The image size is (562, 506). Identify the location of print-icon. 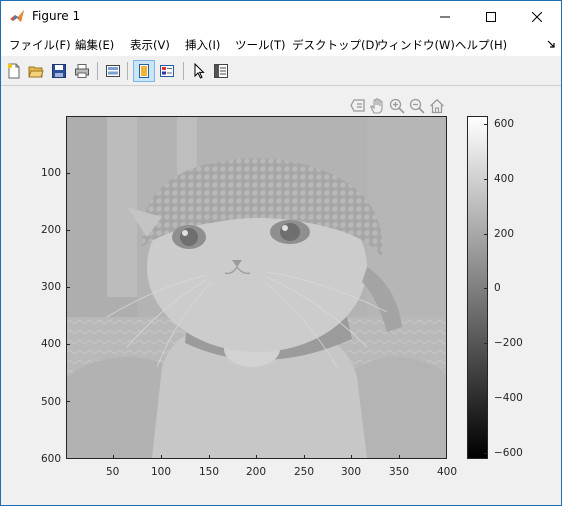
(82, 71).